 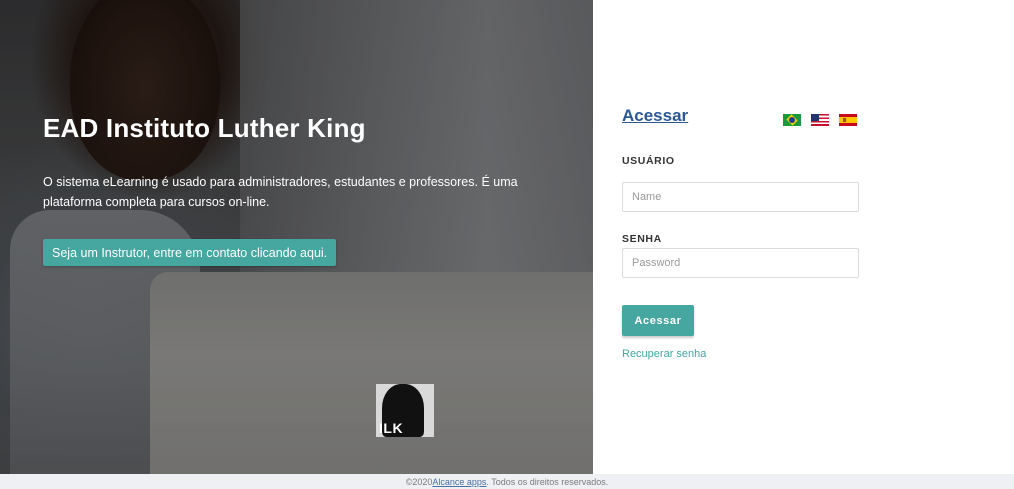 What do you see at coordinates (405, 410) in the screenshot?
I see `ilk-logo: ILK` at bounding box center [405, 410].